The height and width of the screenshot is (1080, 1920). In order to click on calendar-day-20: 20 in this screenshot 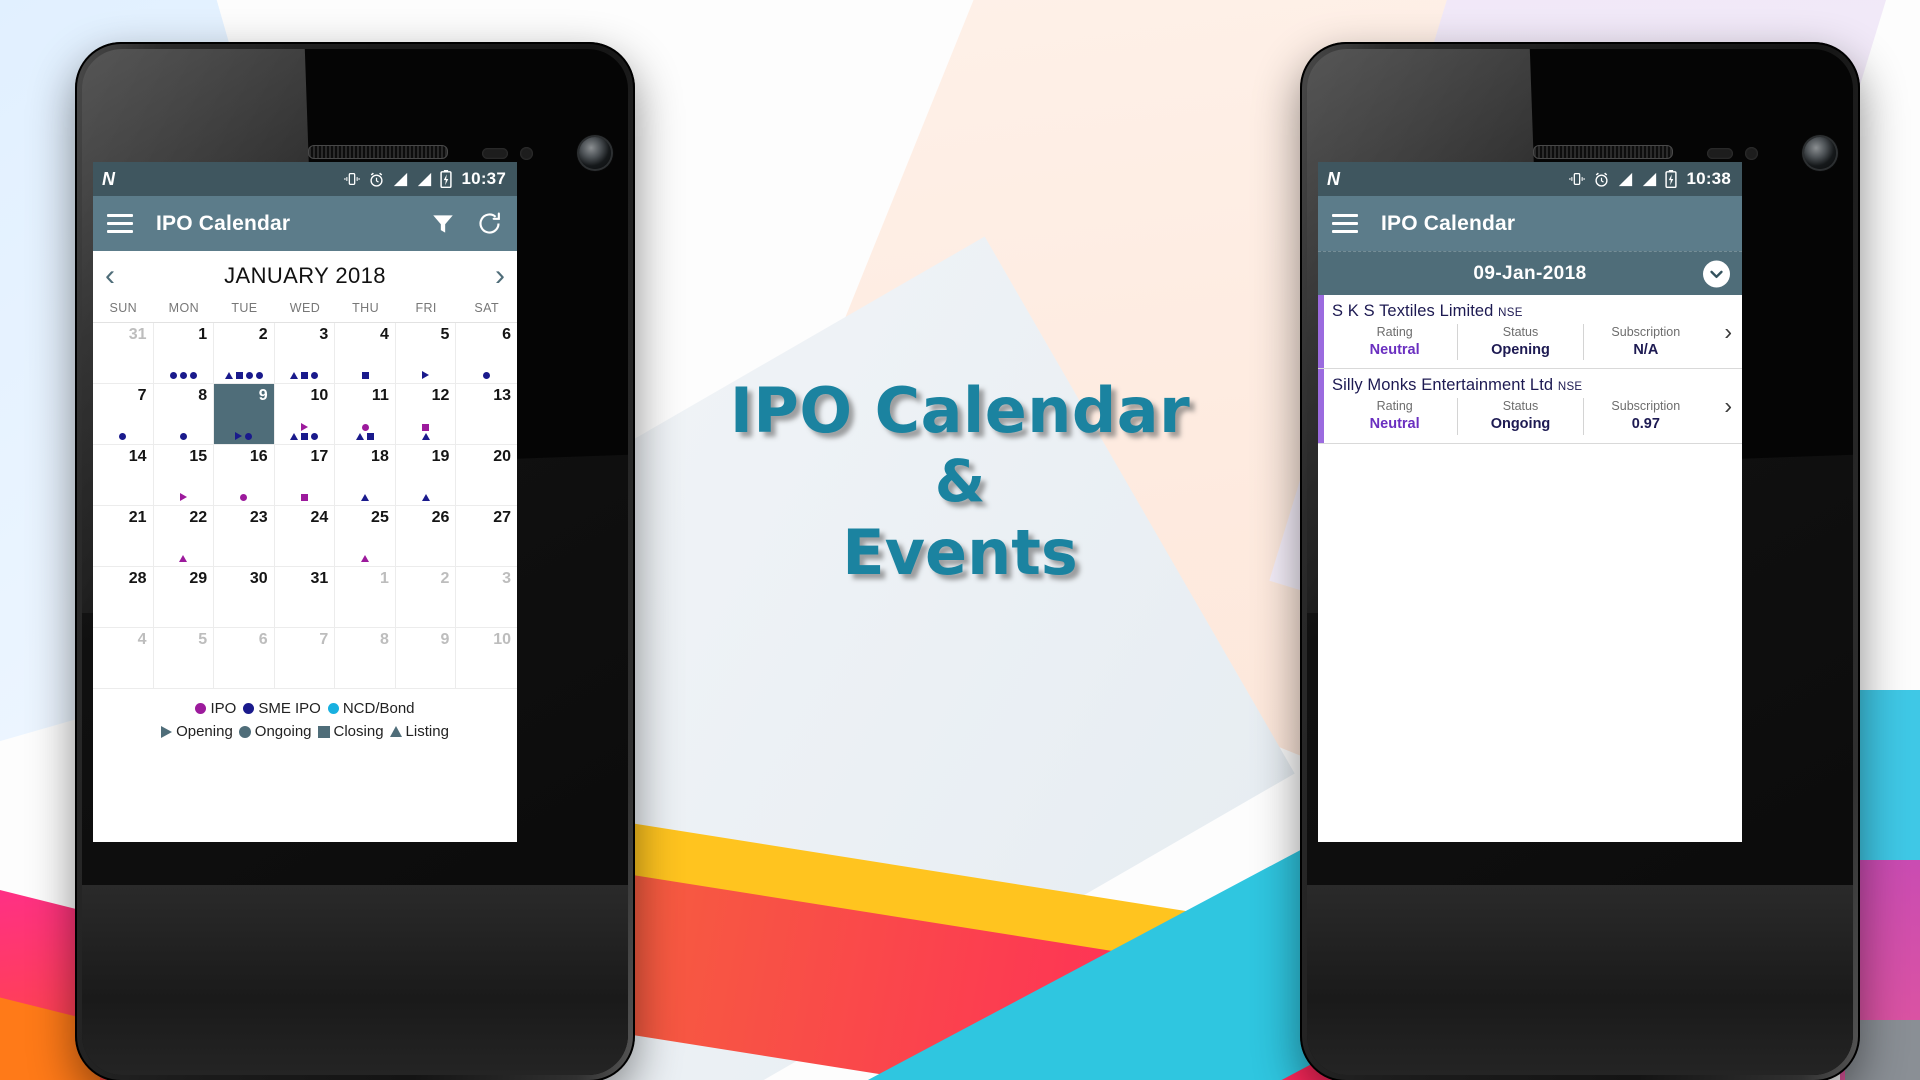, I will do `click(486, 475)`.